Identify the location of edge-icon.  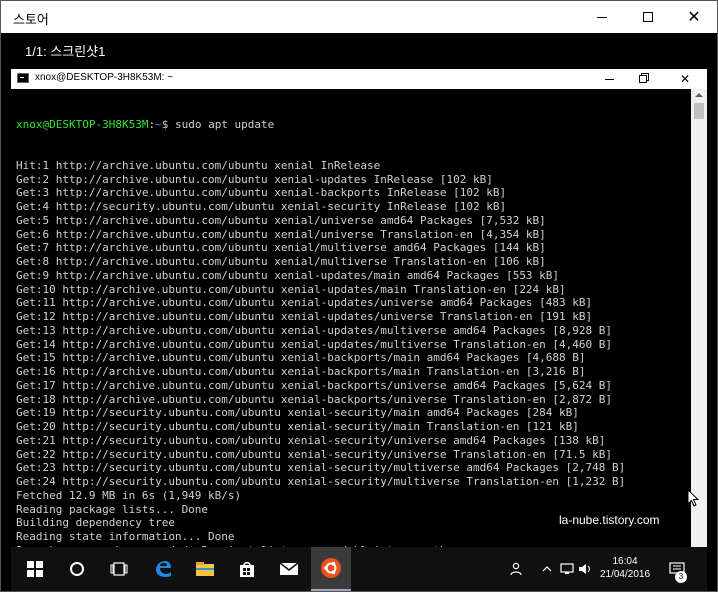
(163, 569).